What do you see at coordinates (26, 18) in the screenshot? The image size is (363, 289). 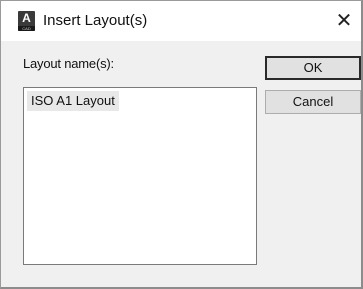 I see `app-icon-letter: A` at bounding box center [26, 18].